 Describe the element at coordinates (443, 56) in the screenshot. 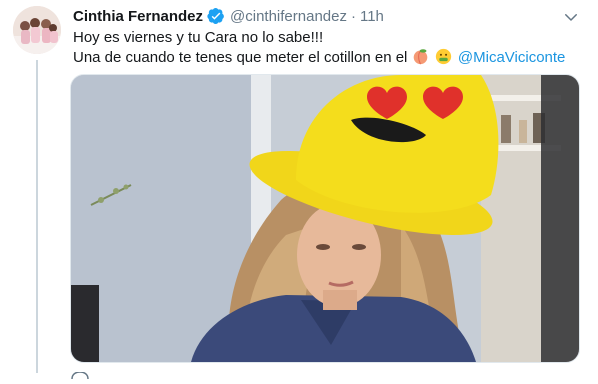

I see `money-mouth-emoji-icon` at that location.